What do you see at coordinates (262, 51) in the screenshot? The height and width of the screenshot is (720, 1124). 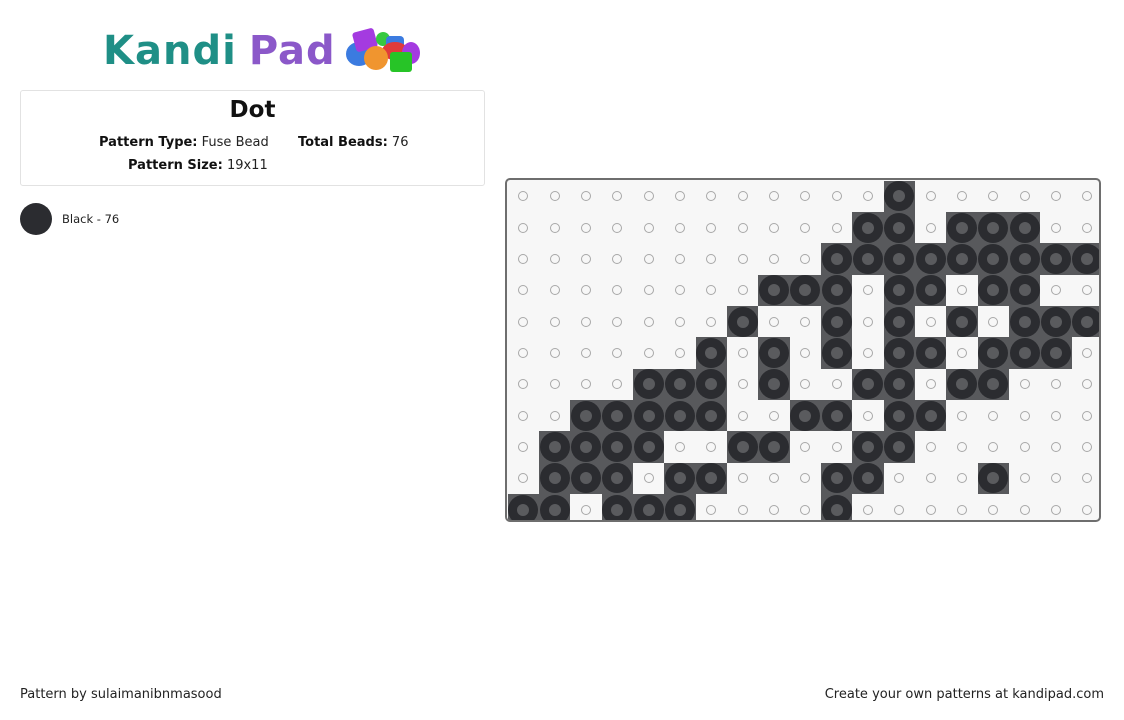 I see `kandipad-logo: Kandi Pad` at bounding box center [262, 51].